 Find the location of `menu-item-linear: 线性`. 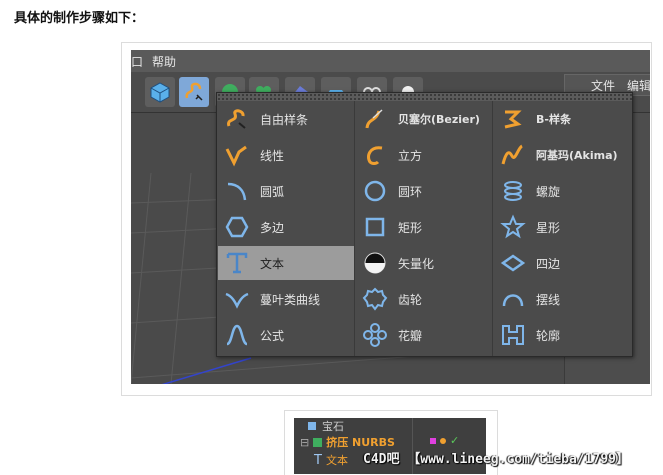

menu-item-linear: 线性 is located at coordinates (286, 155).